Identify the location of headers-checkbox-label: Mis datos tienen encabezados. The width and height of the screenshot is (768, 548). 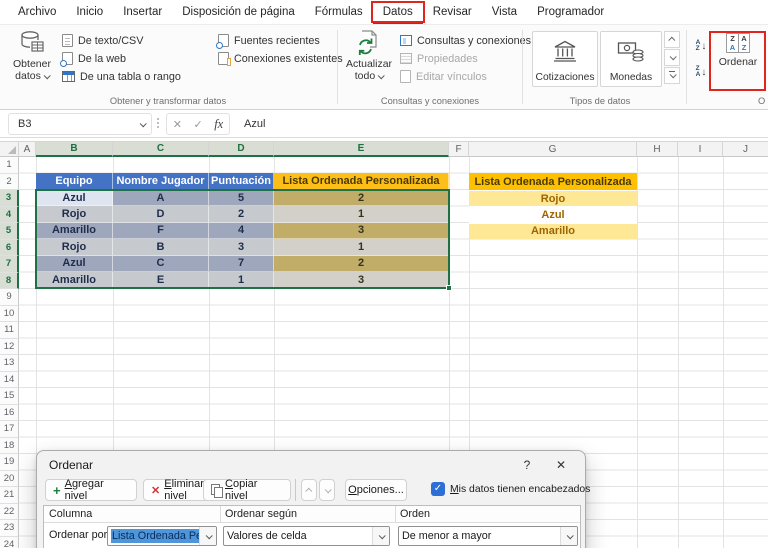
(520, 489).